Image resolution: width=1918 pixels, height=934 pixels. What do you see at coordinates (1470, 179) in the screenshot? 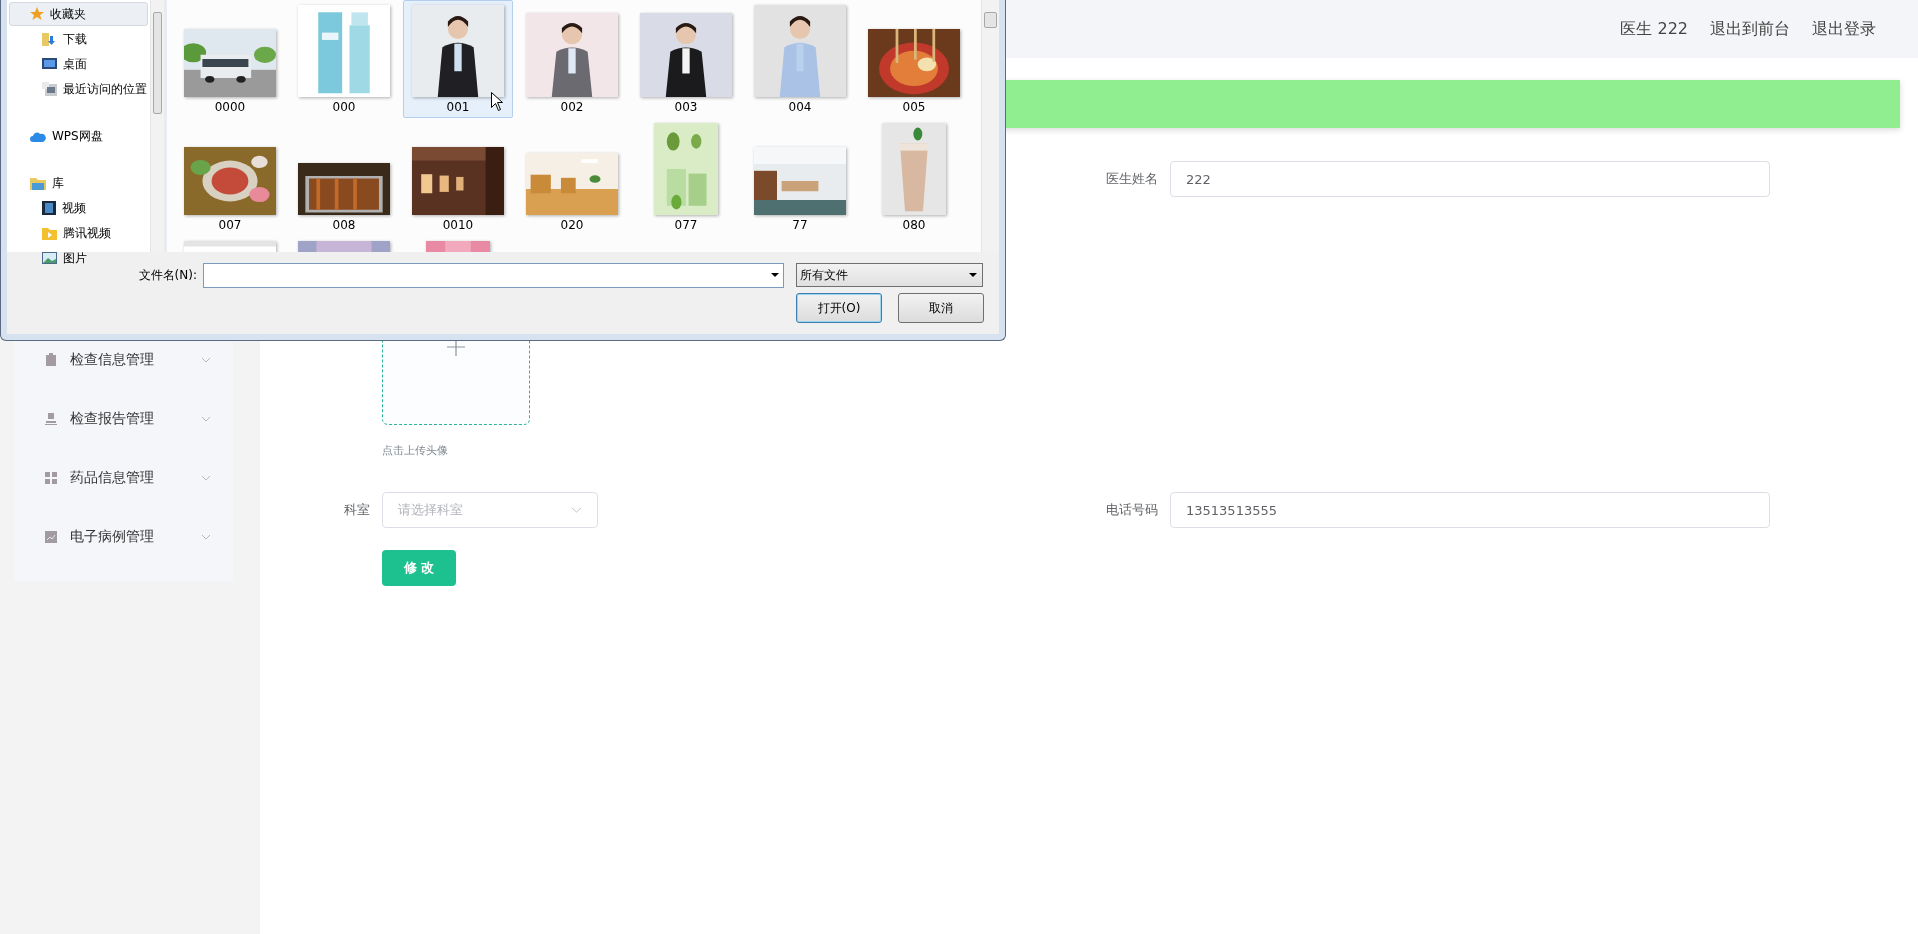
I see `input-field: 222` at bounding box center [1470, 179].